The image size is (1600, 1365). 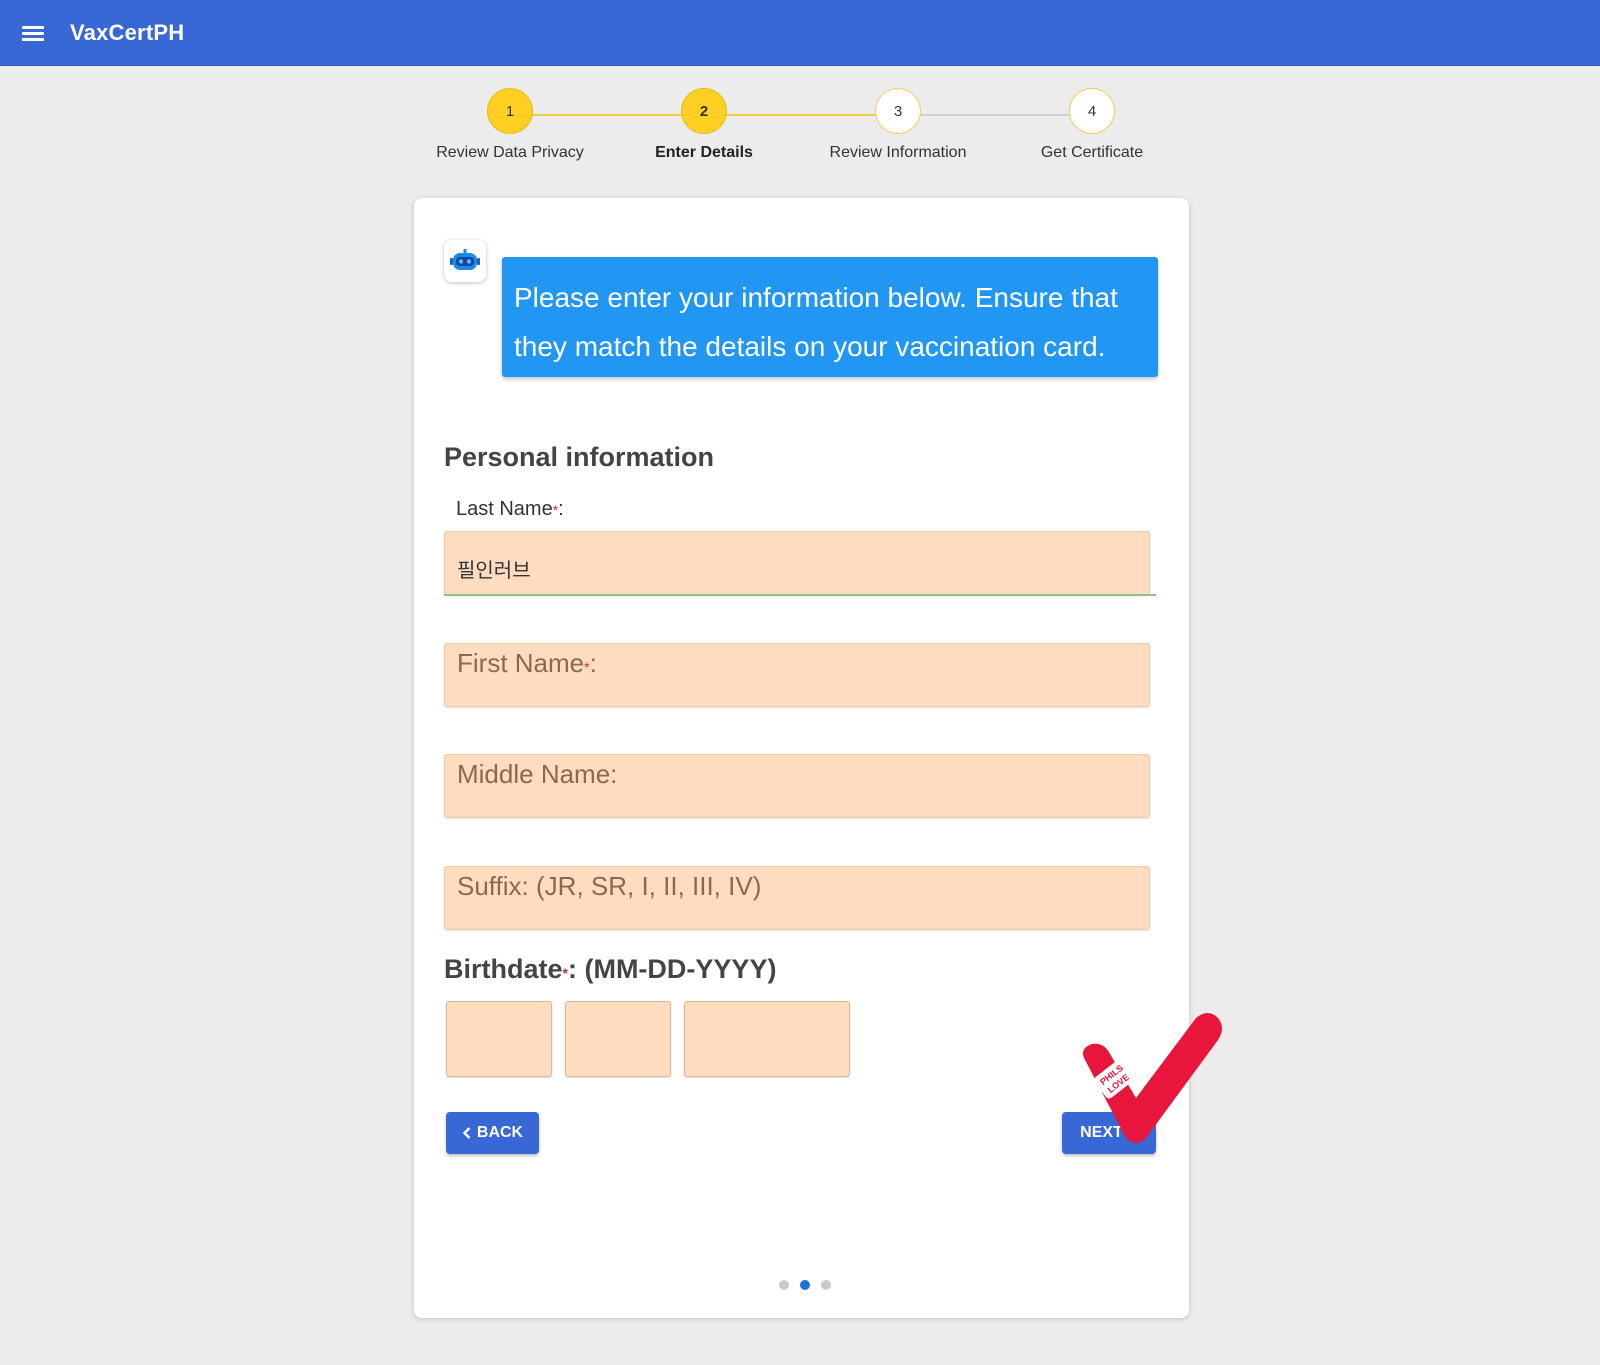 What do you see at coordinates (797, 675) in the screenshot?
I see `first-name-input: First Name*:` at bounding box center [797, 675].